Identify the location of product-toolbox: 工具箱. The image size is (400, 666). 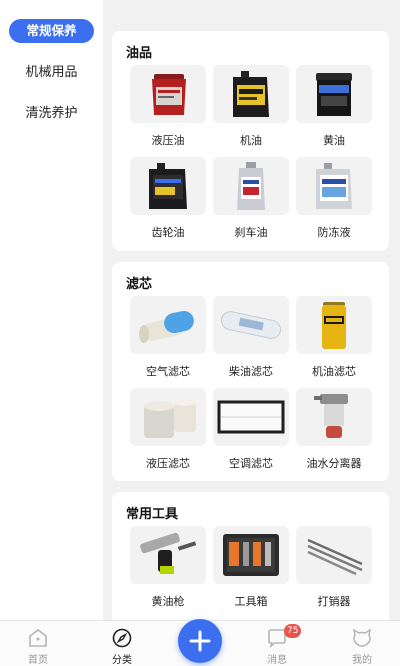
(251, 567).